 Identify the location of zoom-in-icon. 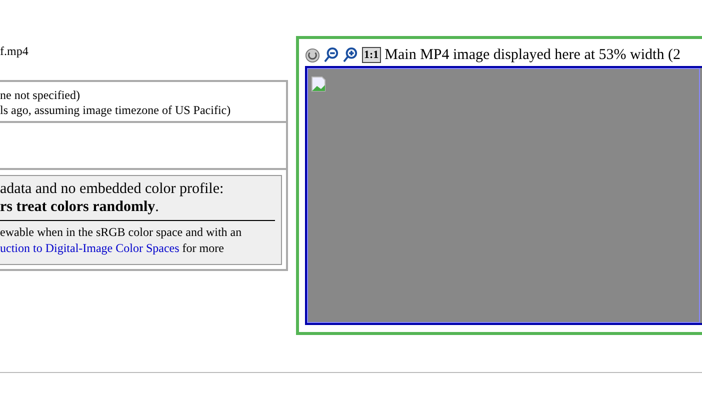
(350, 55).